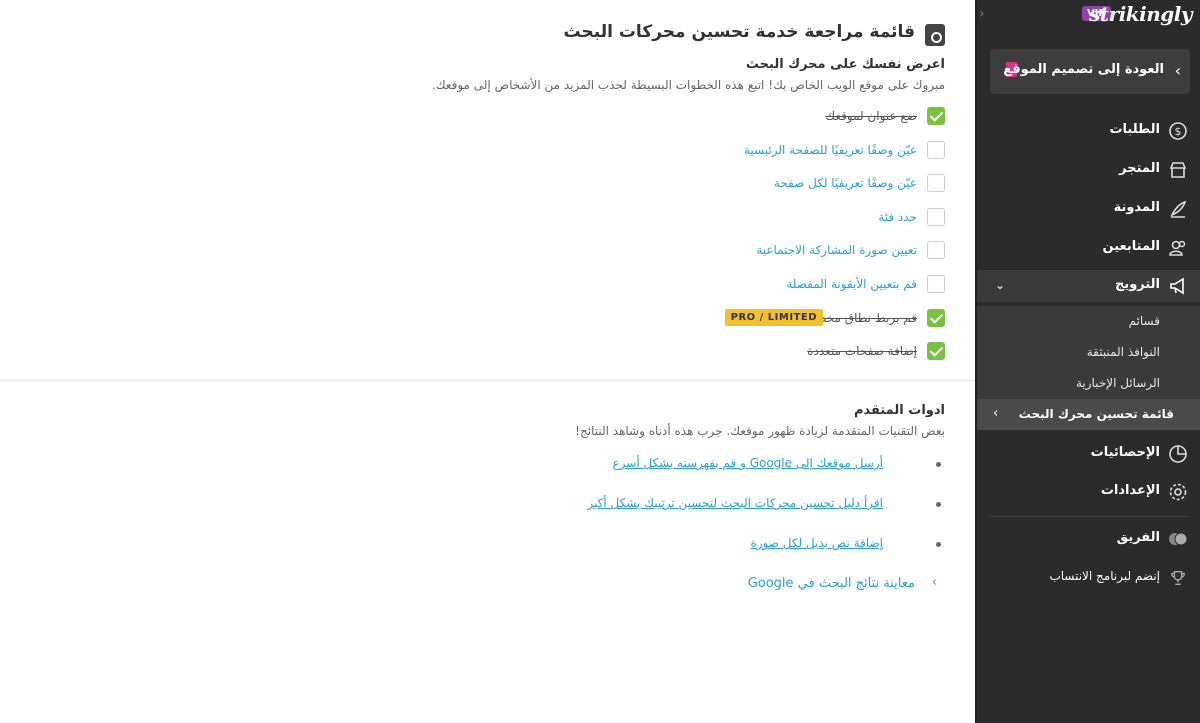 The width and height of the screenshot is (1200, 723). What do you see at coordinates (1087, 321) in the screenshot?
I see `sidebar-subitem-coupons: قسائم` at bounding box center [1087, 321].